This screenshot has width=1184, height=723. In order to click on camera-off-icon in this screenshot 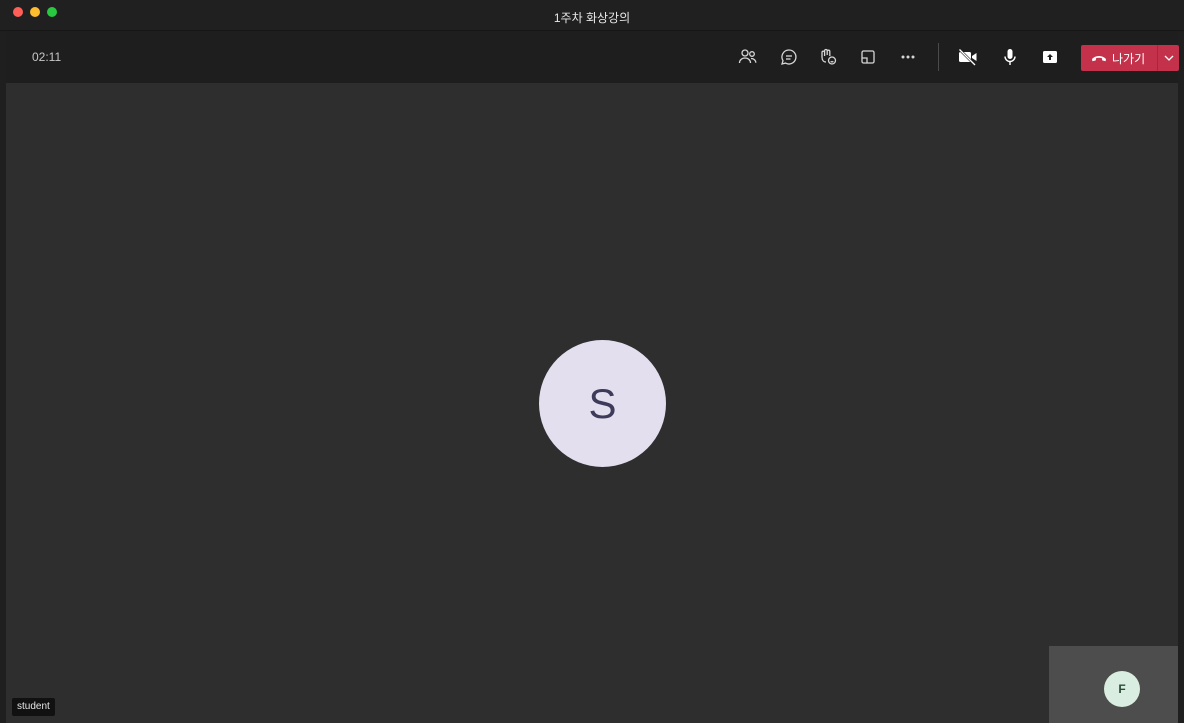, I will do `click(967, 57)`.